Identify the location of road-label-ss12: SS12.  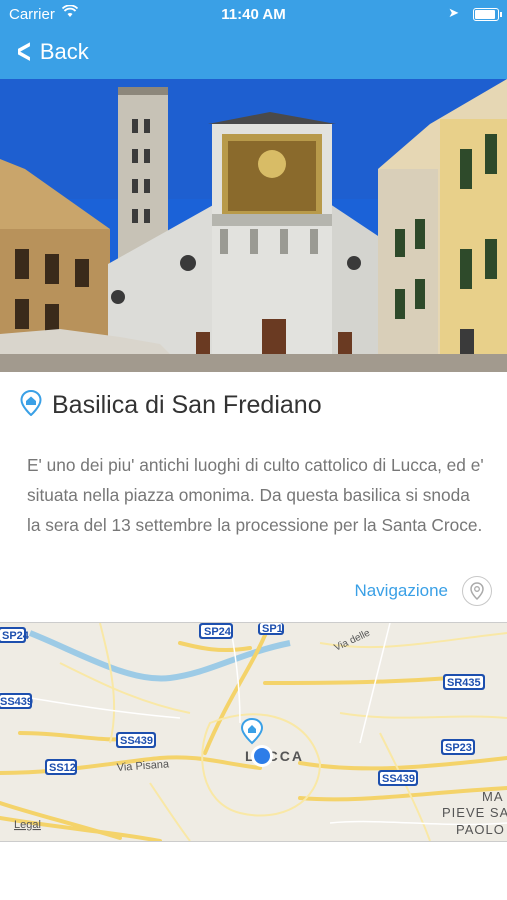
(62, 768).